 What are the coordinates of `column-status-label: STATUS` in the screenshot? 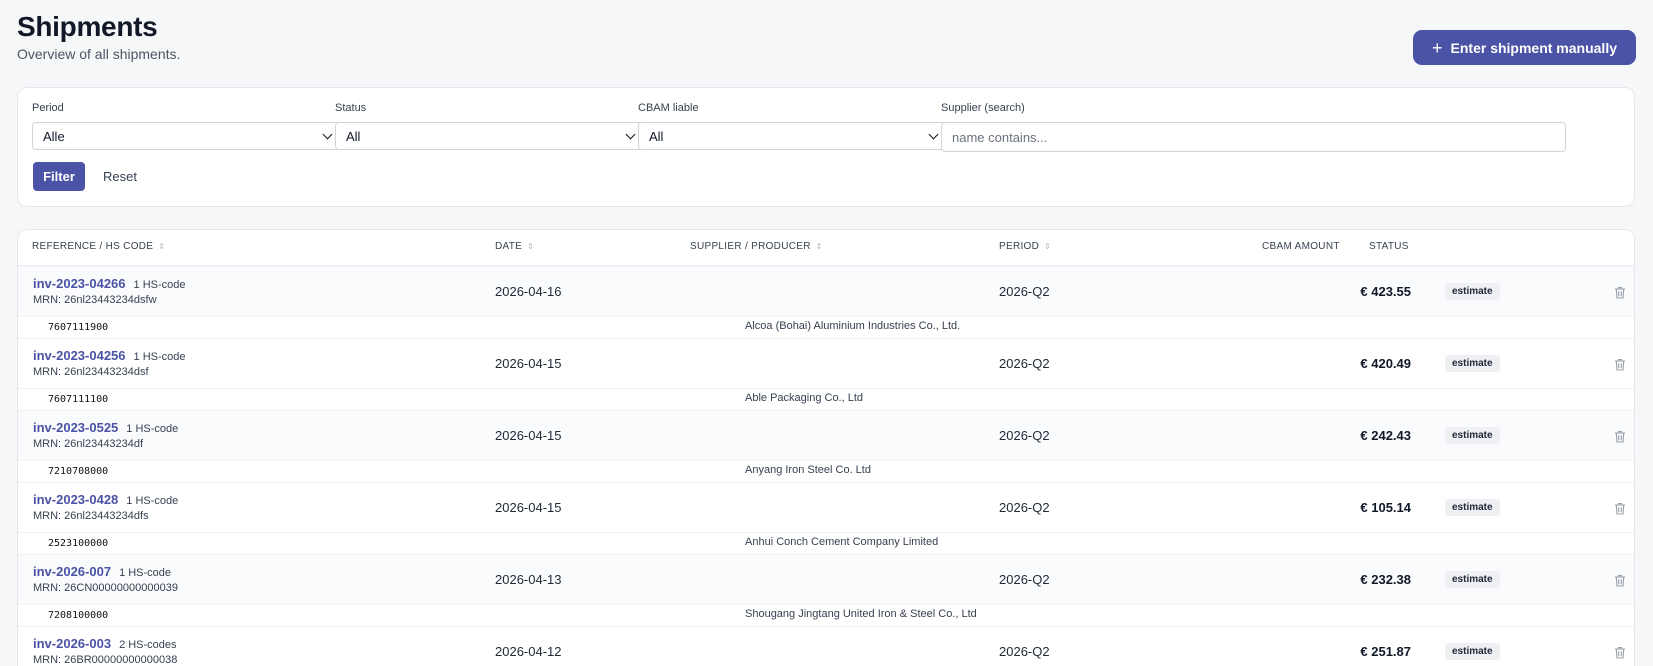 It's located at (1389, 246).